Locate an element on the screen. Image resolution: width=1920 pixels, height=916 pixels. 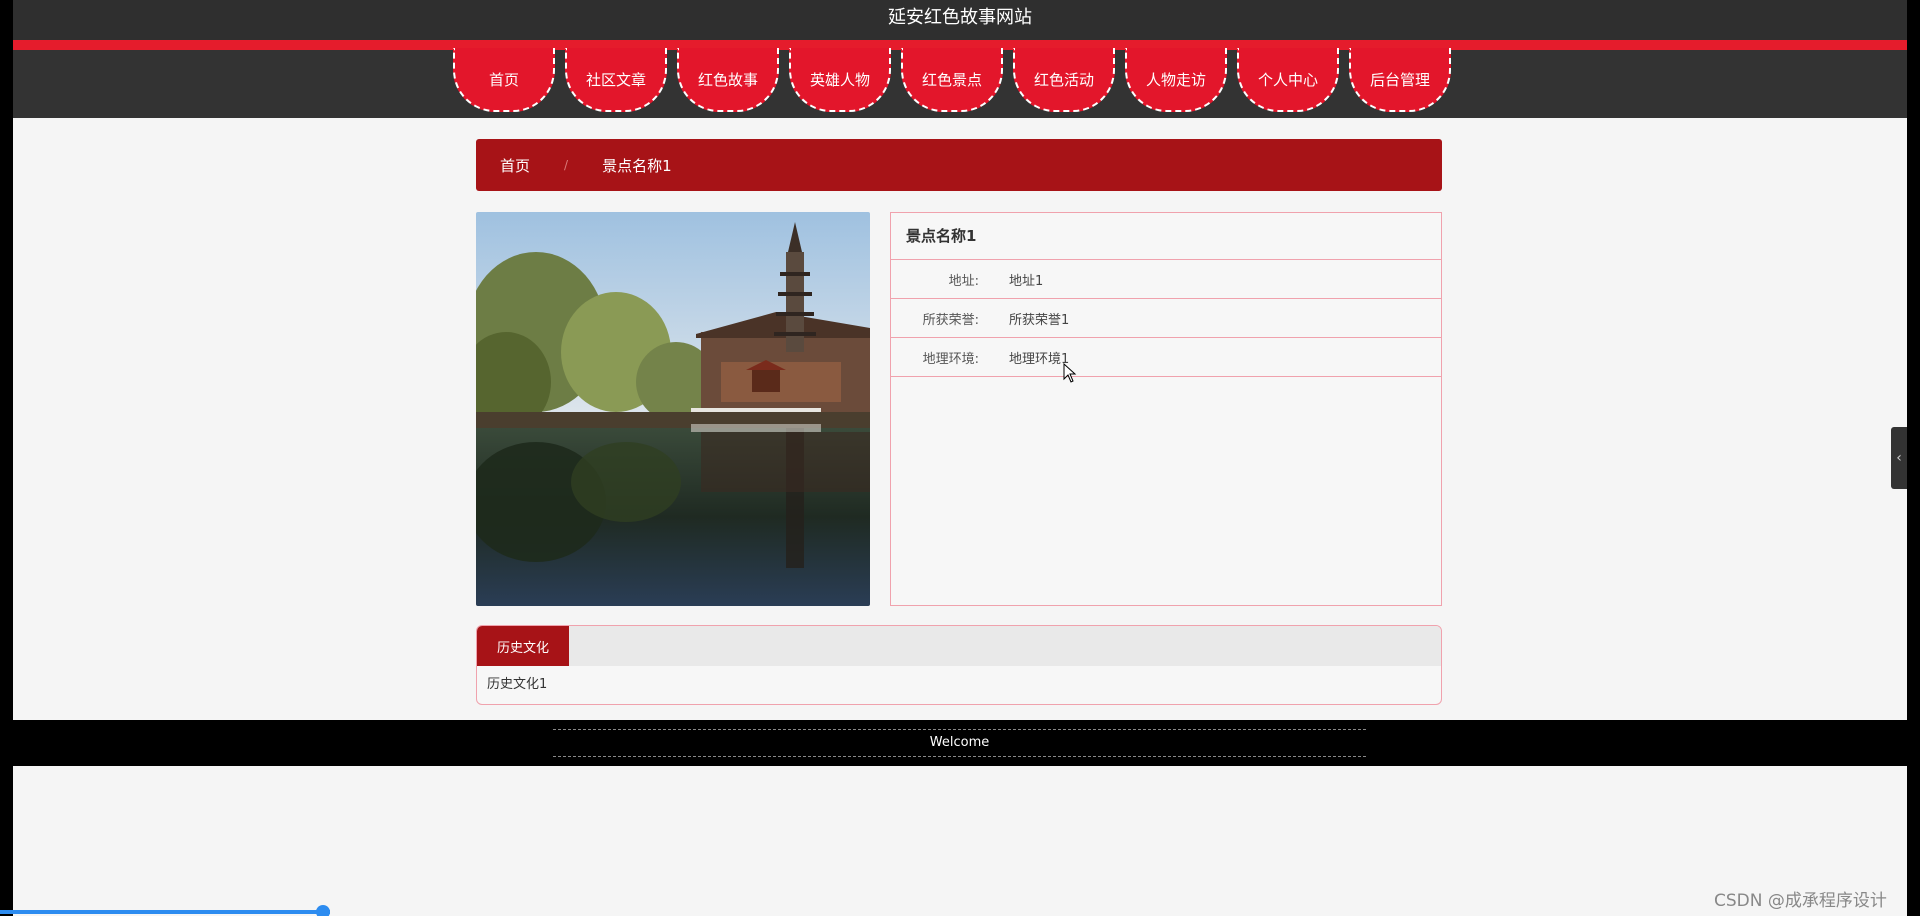
info-label: 所获荣誉: is located at coordinates (950, 320).